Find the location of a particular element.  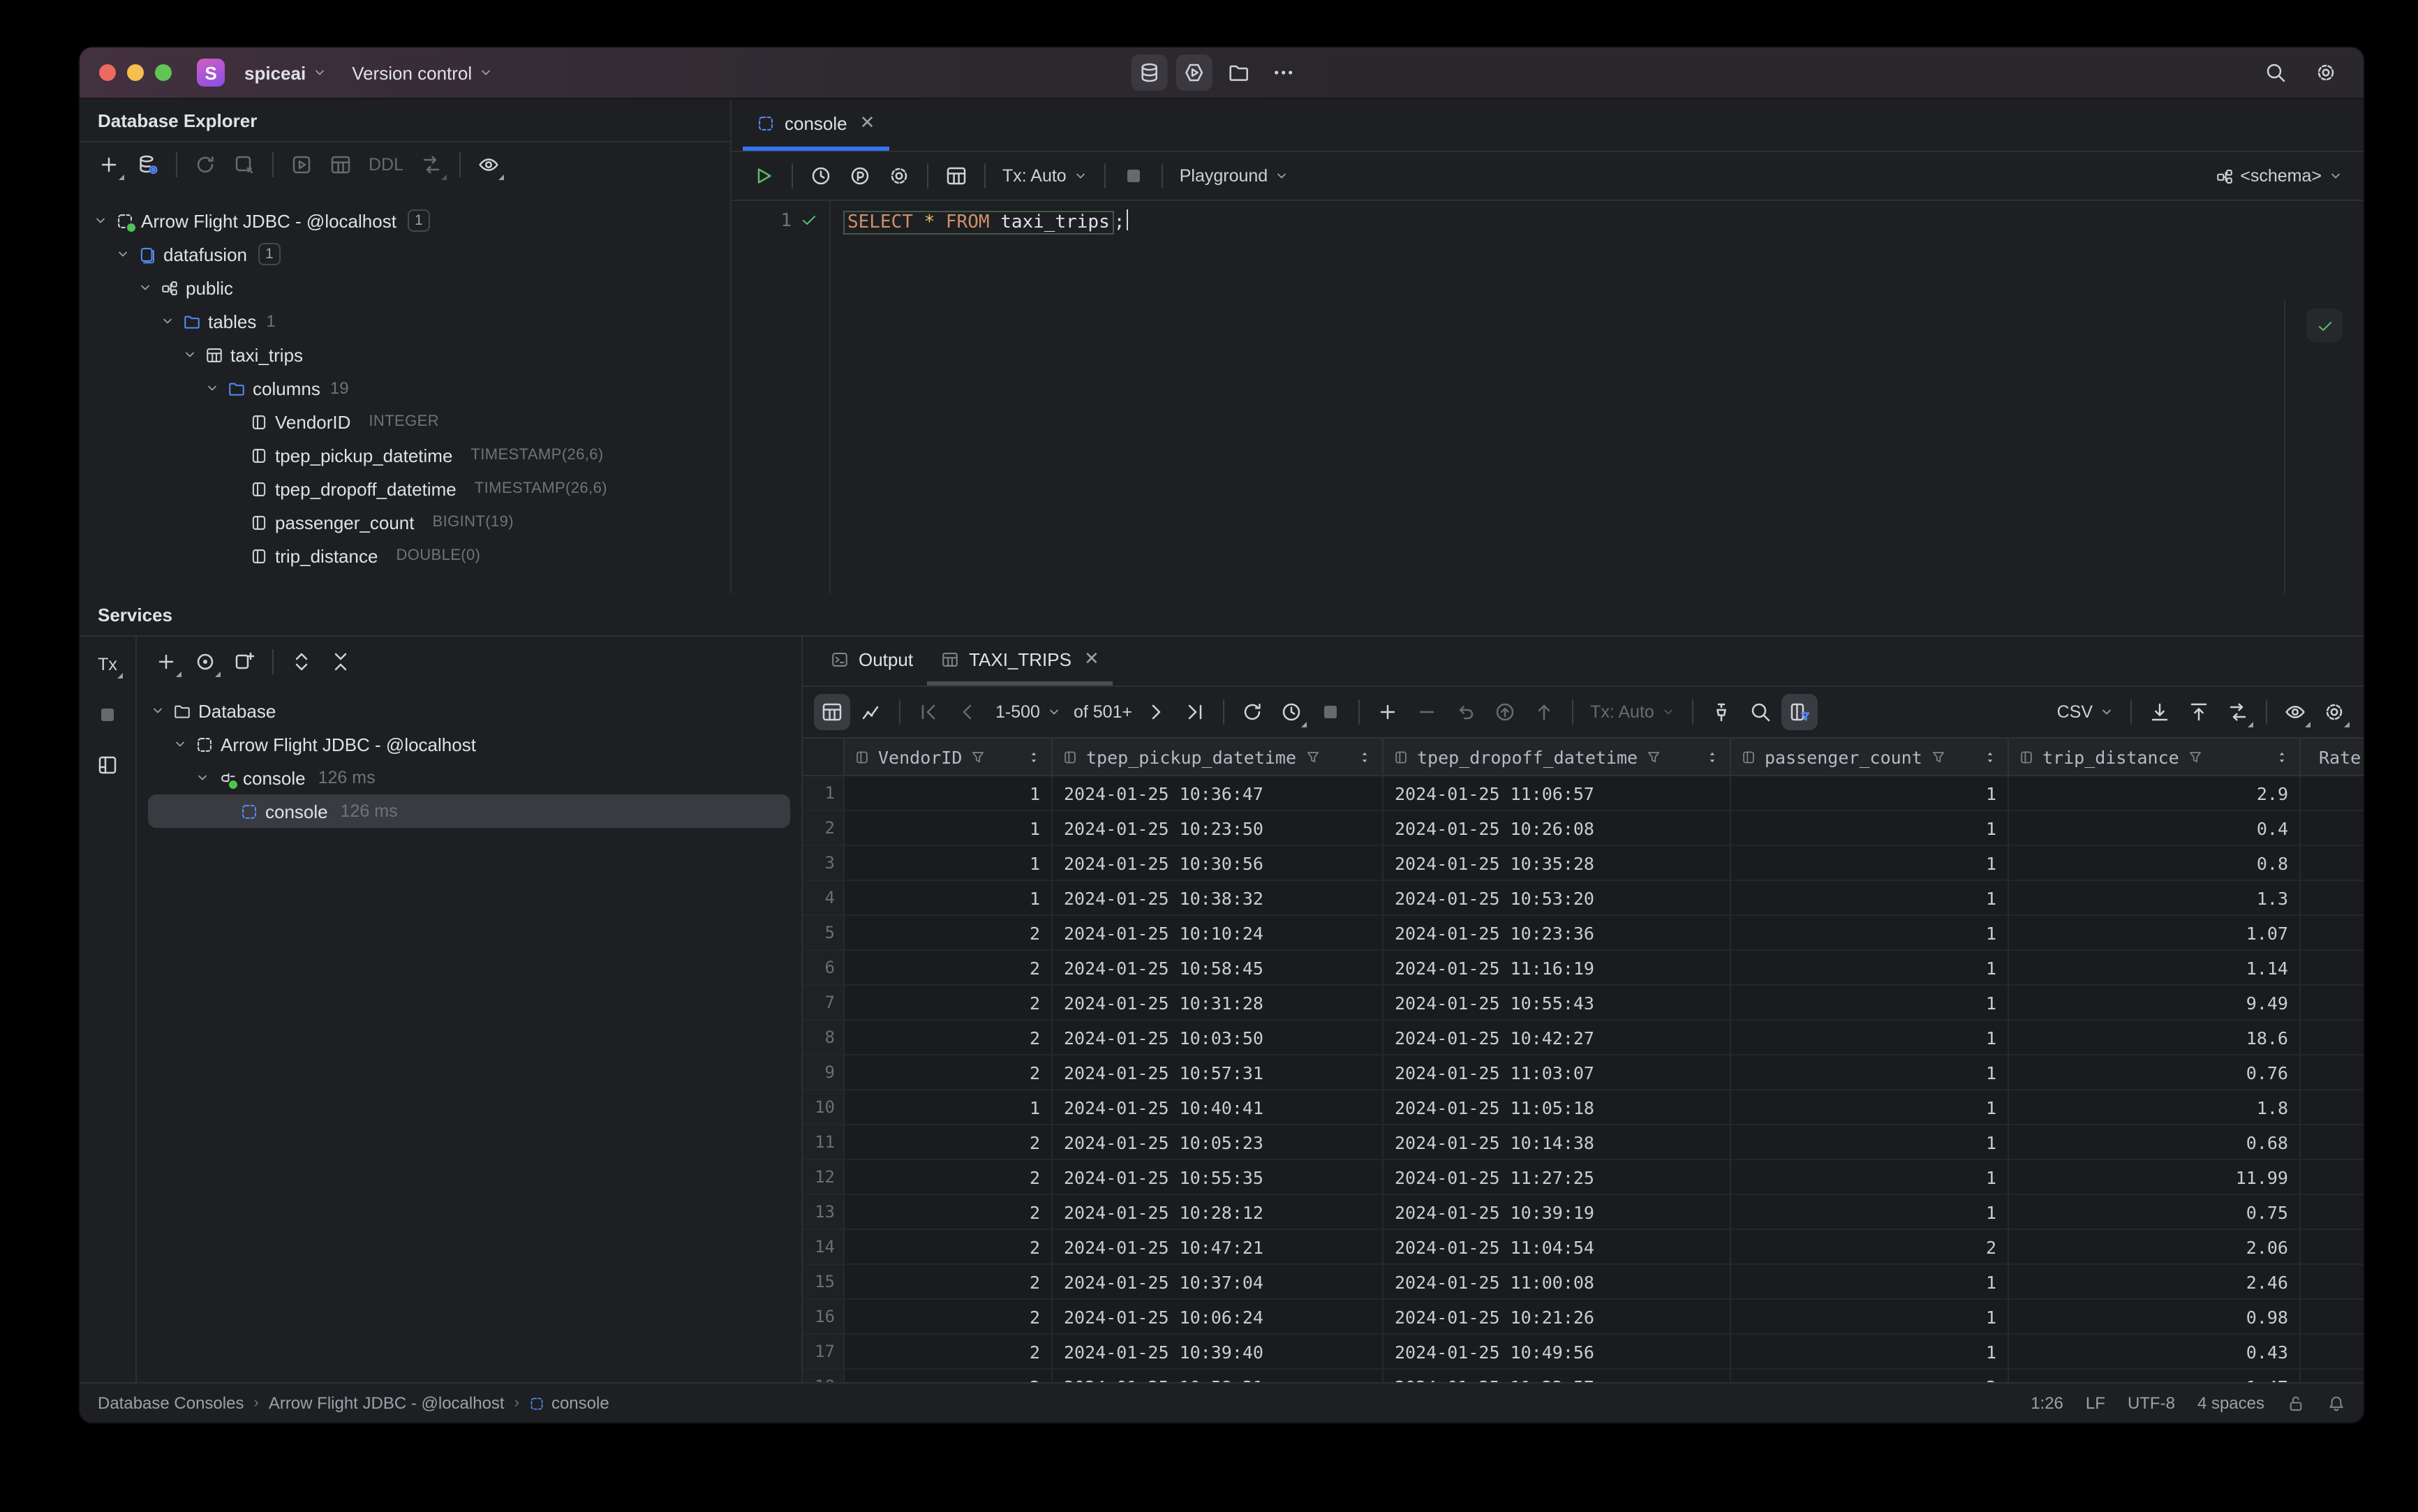

page-size-button: 1-500 is located at coordinates (1028, 712).